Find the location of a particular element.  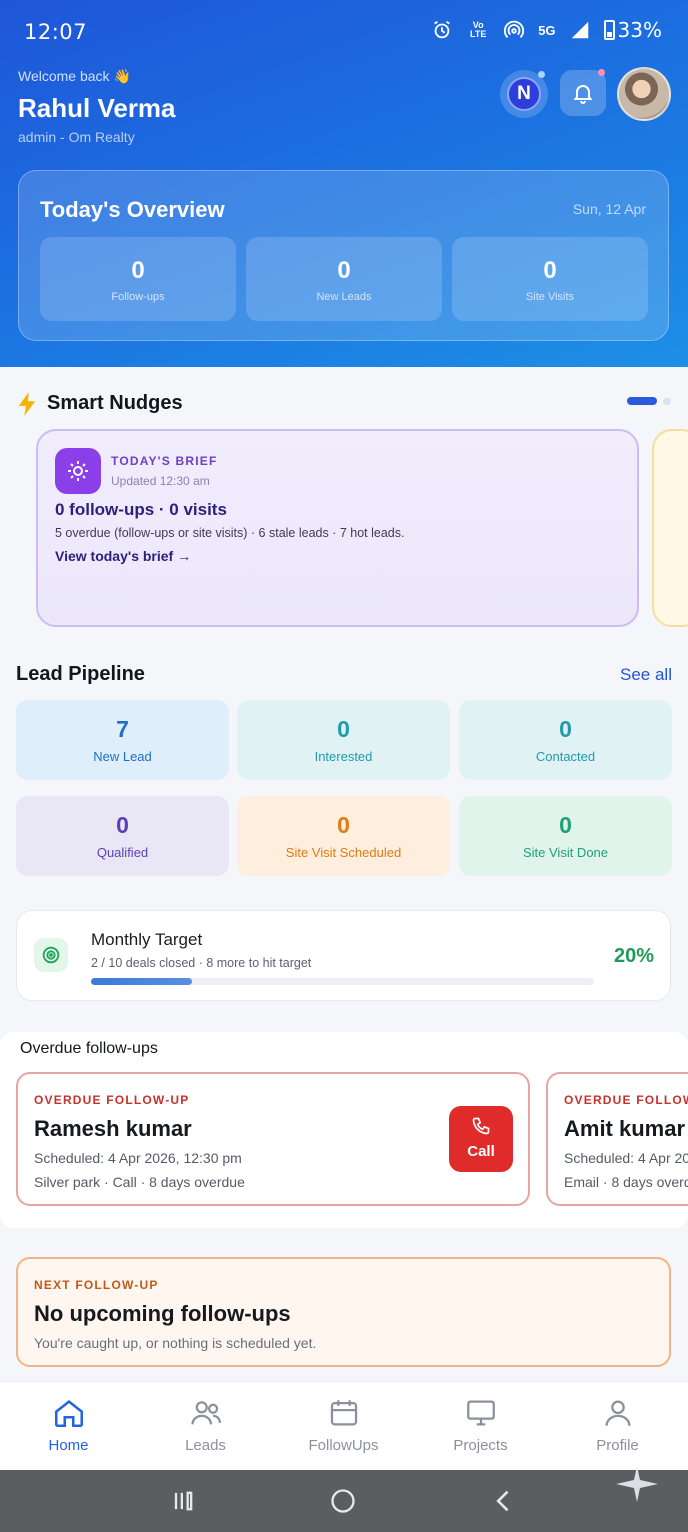

call-button: Call is located at coordinates (481, 1139).